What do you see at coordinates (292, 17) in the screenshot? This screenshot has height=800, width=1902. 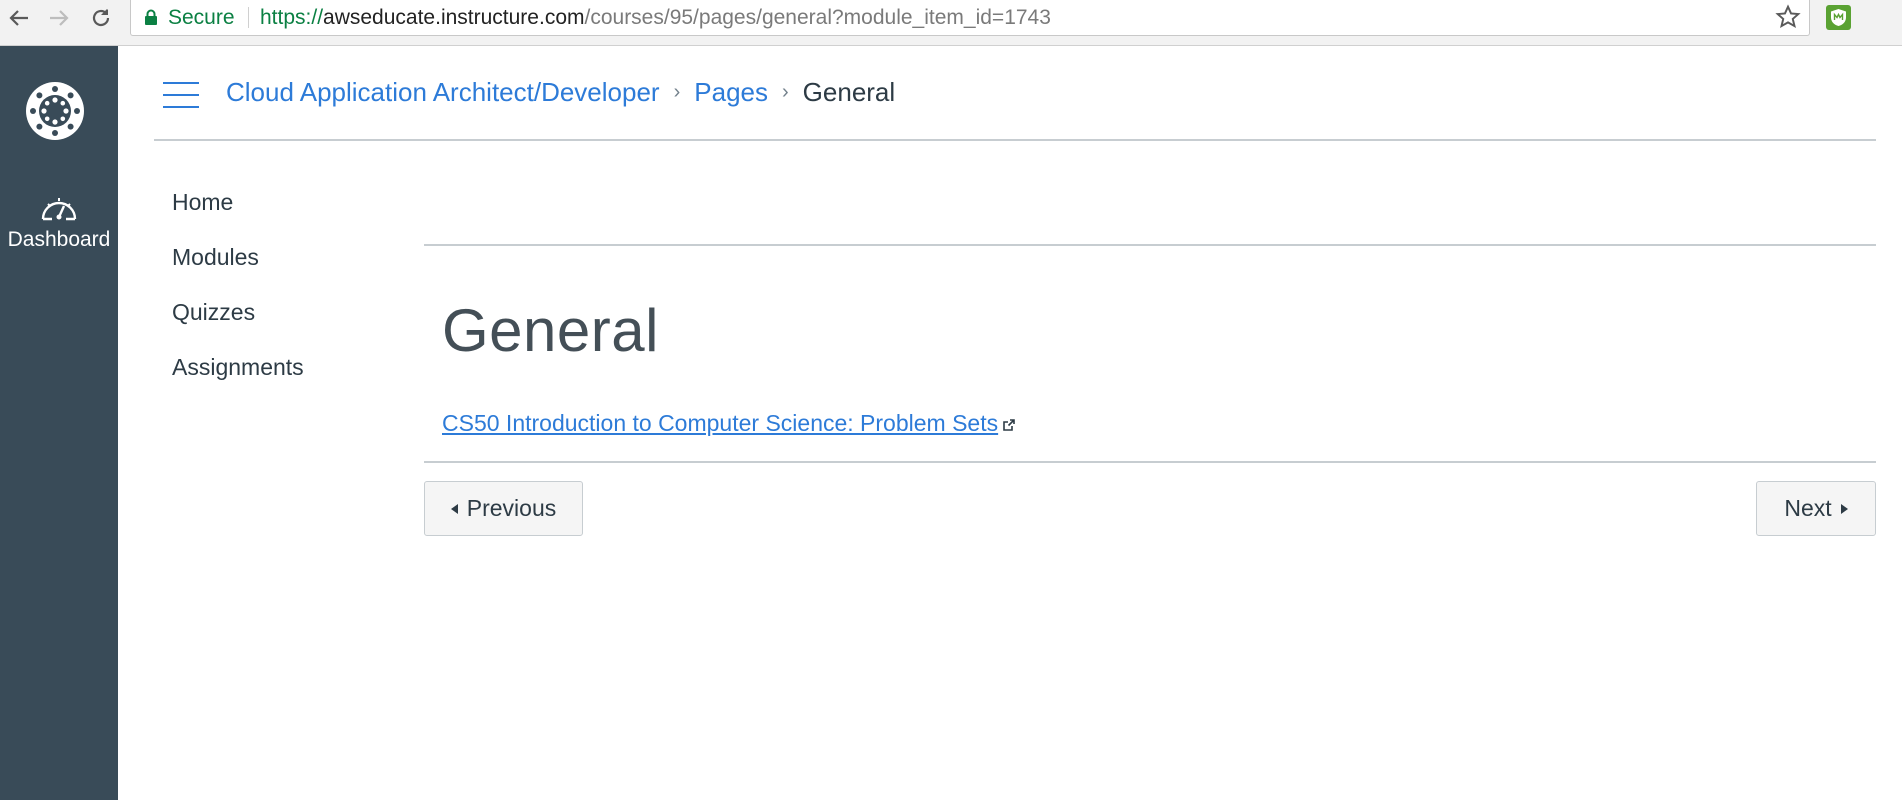 I see `url-scheme: https://` at bounding box center [292, 17].